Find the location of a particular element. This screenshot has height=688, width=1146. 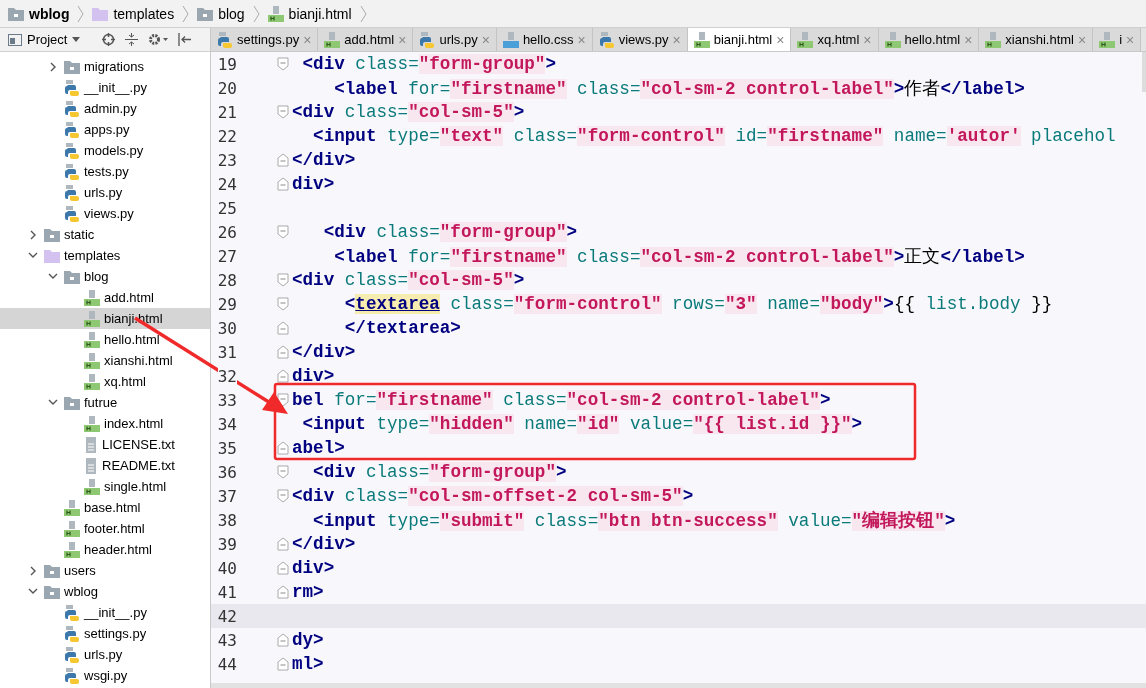

tree-item: add.html is located at coordinates (105, 297).